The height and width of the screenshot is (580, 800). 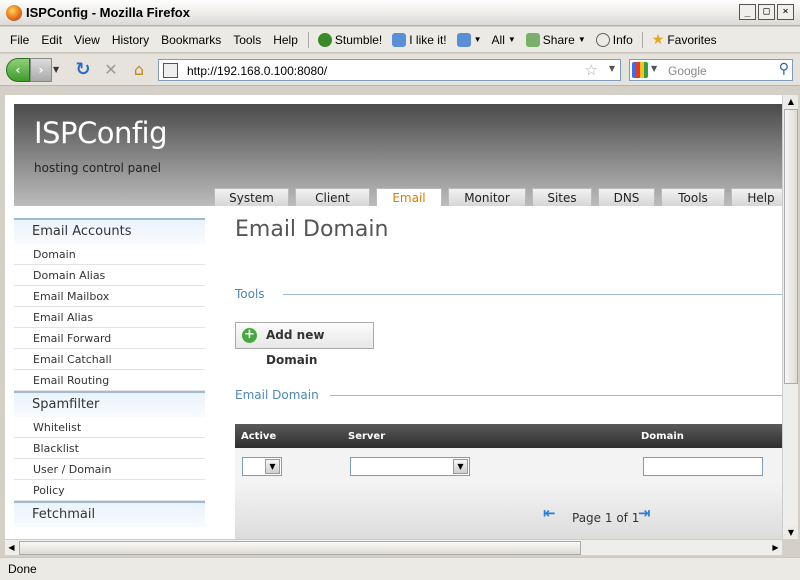 What do you see at coordinates (614, 39) in the screenshot?
I see `info-button: Info` at bounding box center [614, 39].